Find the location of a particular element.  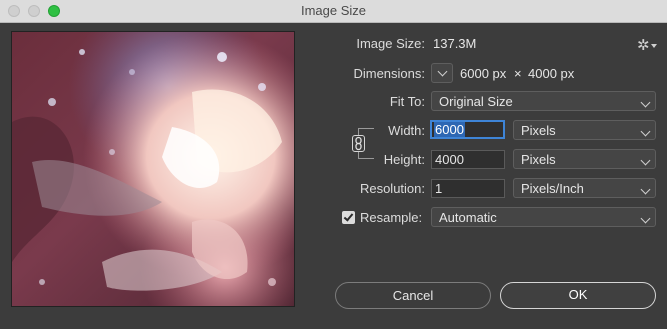

dimensions-times: × is located at coordinates (518, 73).